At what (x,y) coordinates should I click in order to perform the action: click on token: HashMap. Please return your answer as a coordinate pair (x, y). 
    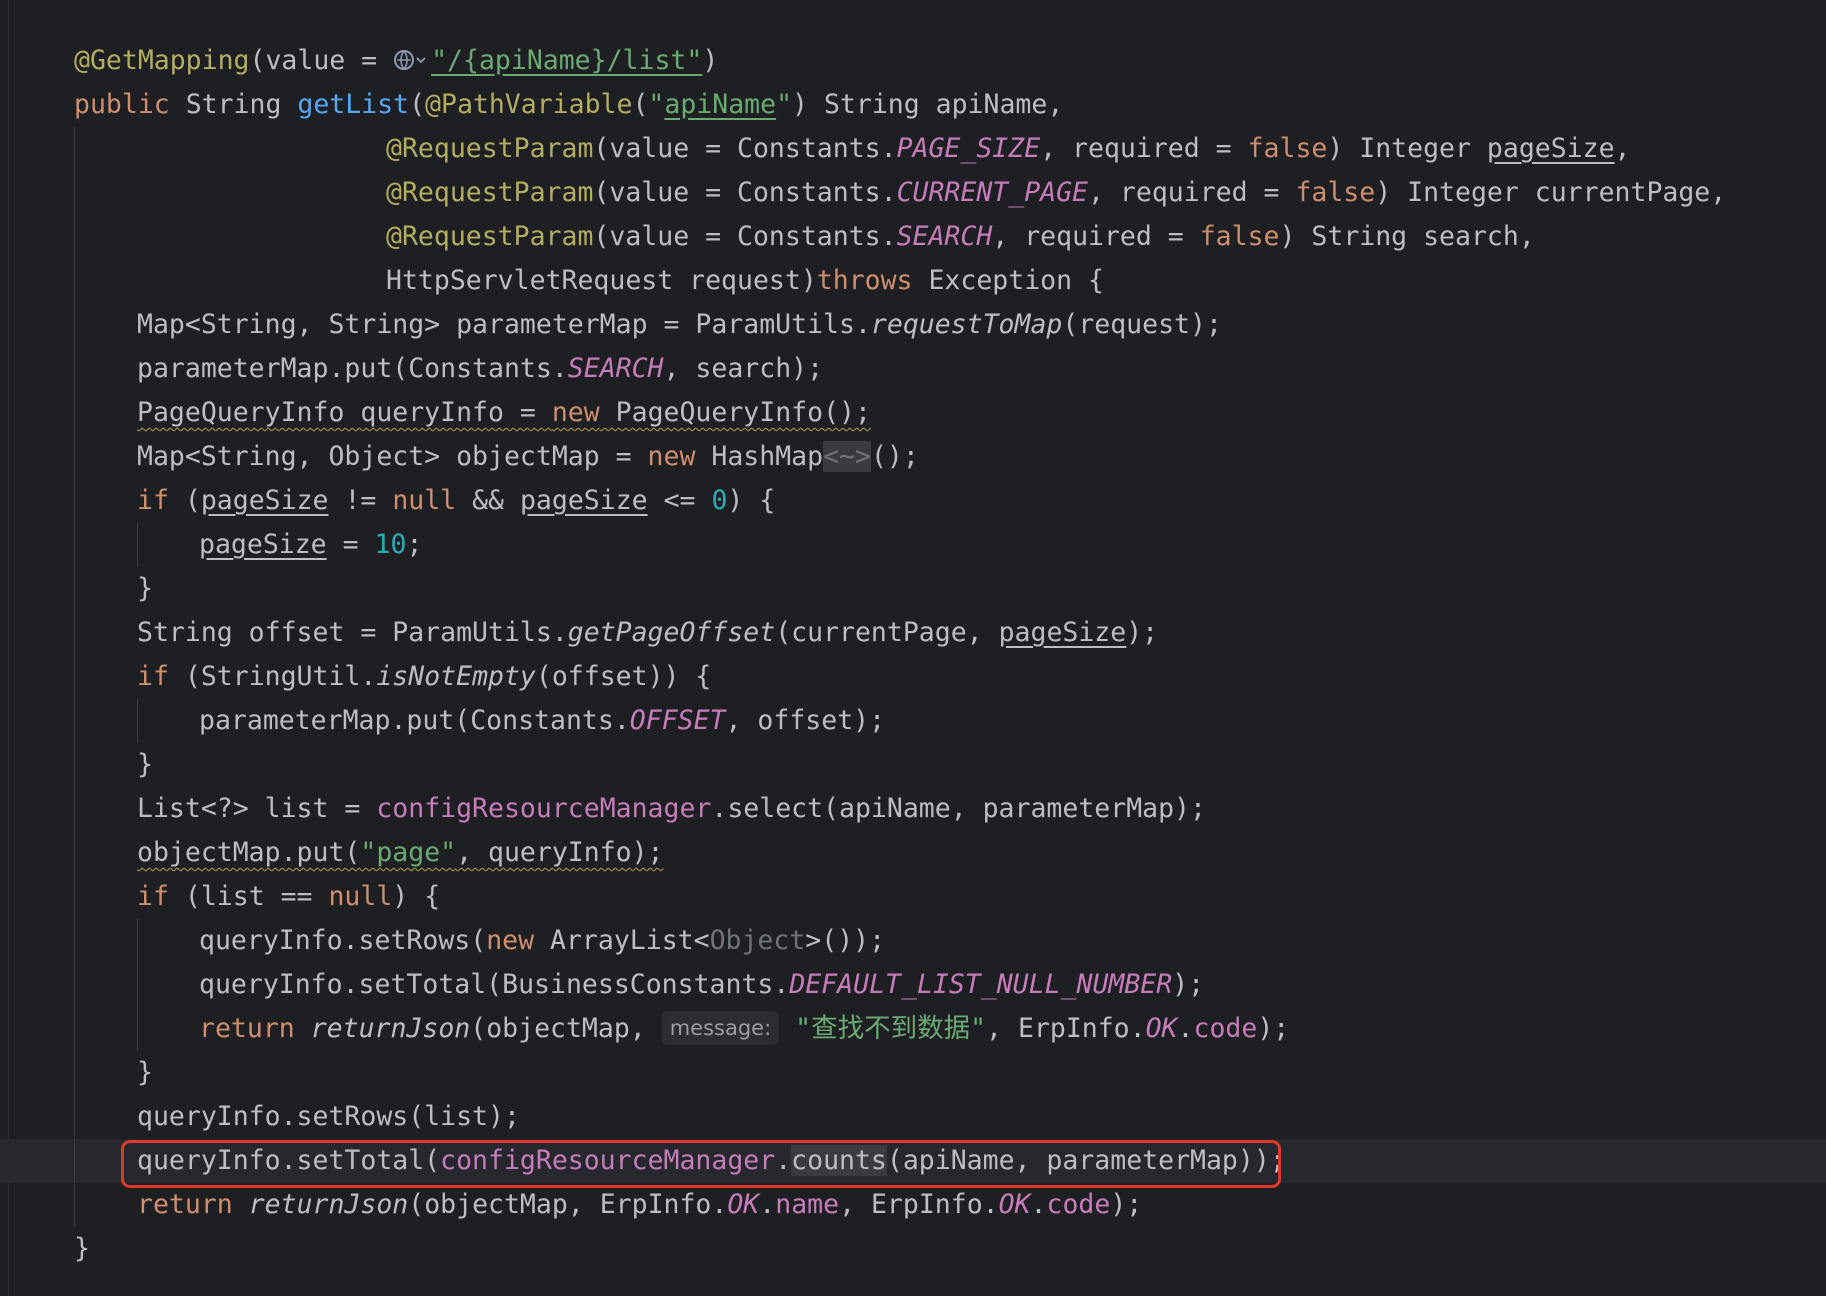
    Looking at the image, I should click on (759, 456).